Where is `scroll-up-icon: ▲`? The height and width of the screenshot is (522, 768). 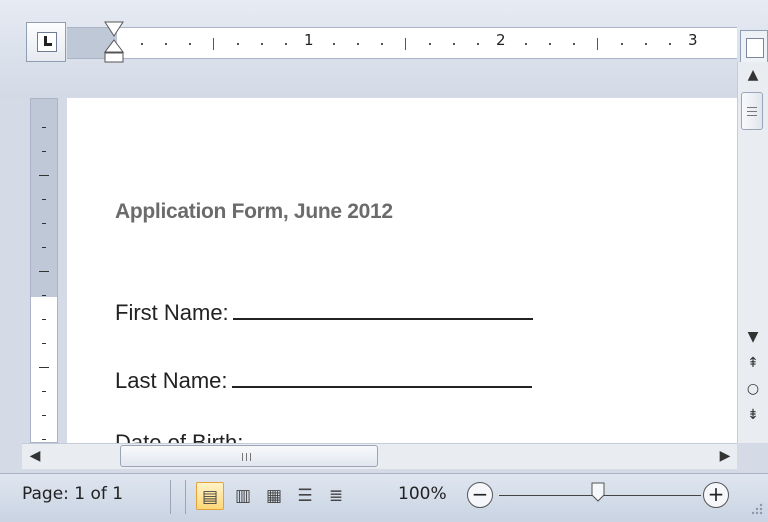 scroll-up-icon: ▲ is located at coordinates (753, 75).